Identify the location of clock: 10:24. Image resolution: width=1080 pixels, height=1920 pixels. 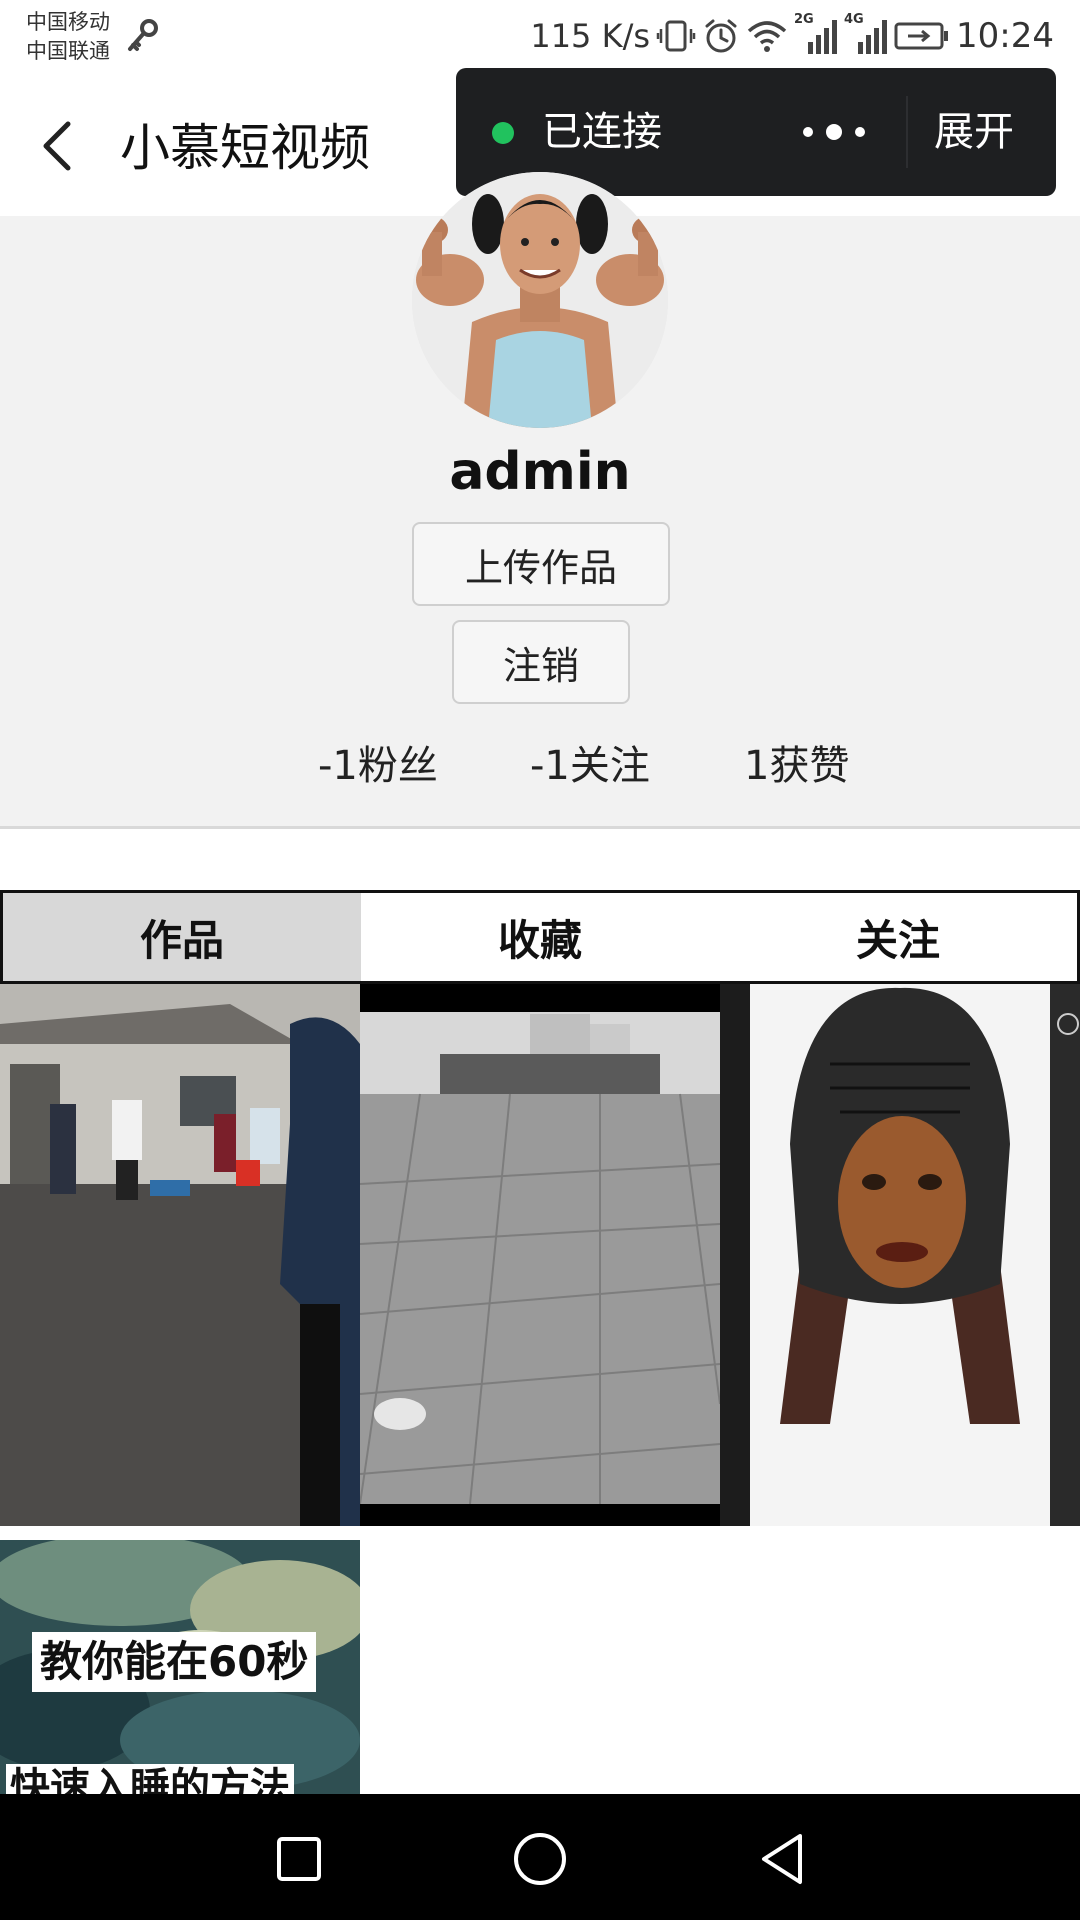
(1005, 36).